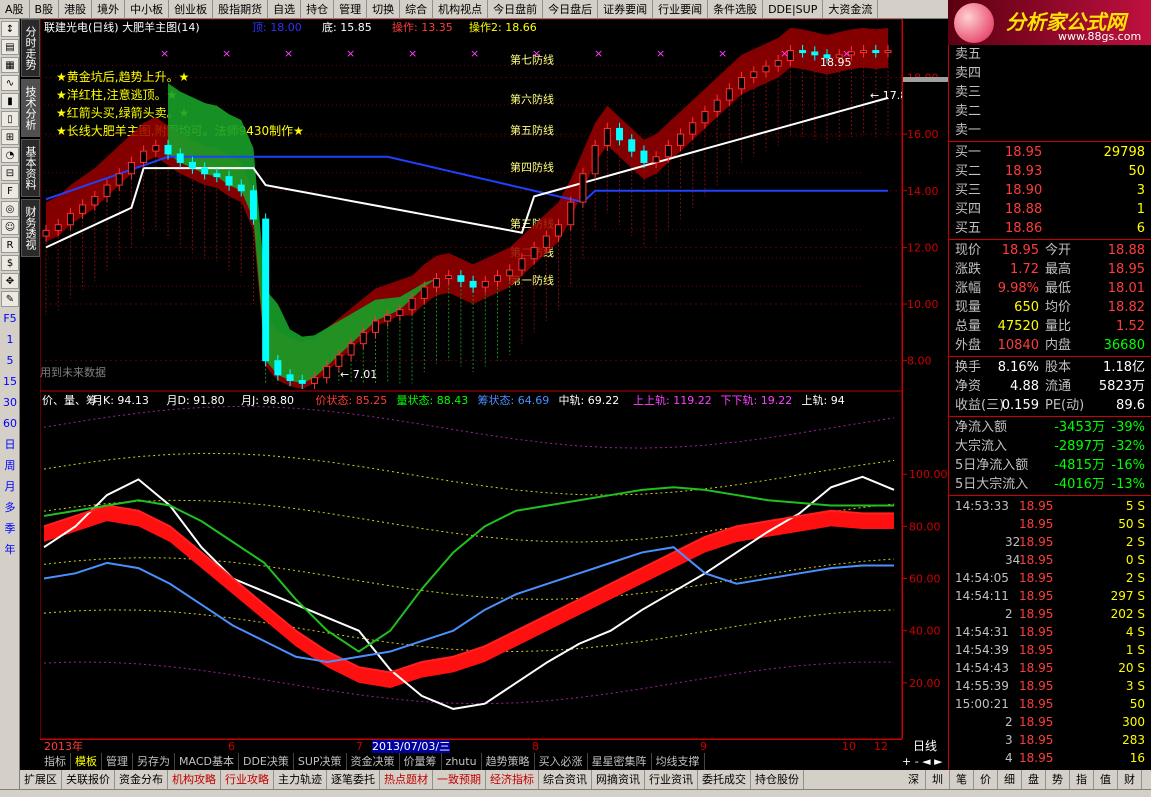 This screenshot has width=1151, height=797. I want to click on period-0: F5, so click(10, 319).